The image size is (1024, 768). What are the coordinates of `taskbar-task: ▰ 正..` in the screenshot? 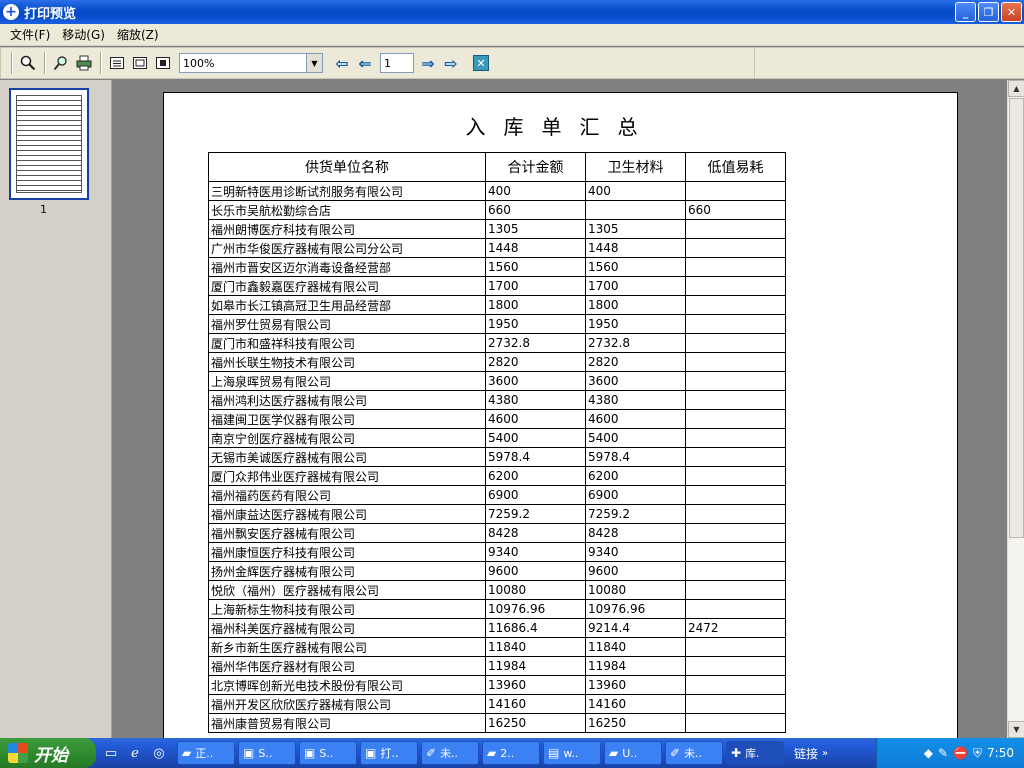 It's located at (206, 753).